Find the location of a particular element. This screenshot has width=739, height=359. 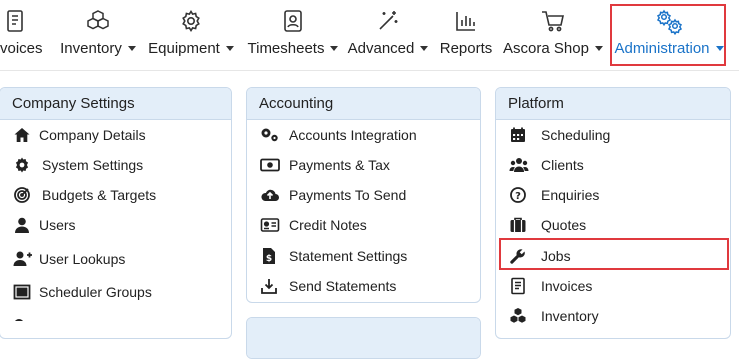

menu-item-quotes: Quotes is located at coordinates (613, 225).